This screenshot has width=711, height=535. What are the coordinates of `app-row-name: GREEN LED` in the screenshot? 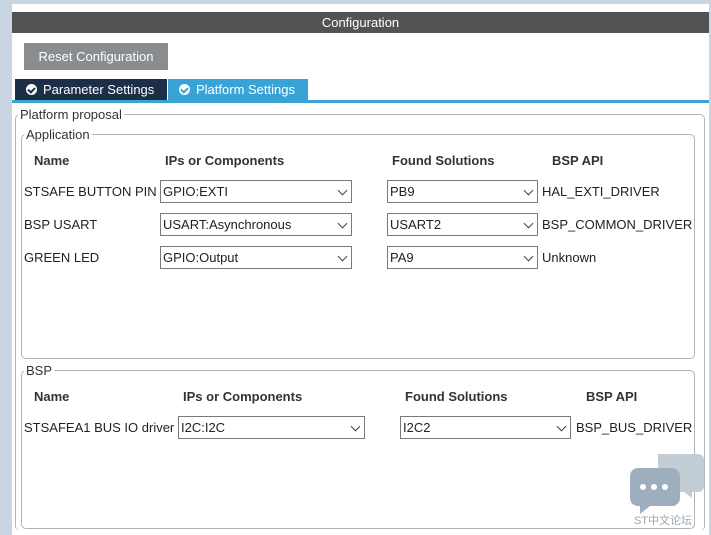 It's located at (62, 257).